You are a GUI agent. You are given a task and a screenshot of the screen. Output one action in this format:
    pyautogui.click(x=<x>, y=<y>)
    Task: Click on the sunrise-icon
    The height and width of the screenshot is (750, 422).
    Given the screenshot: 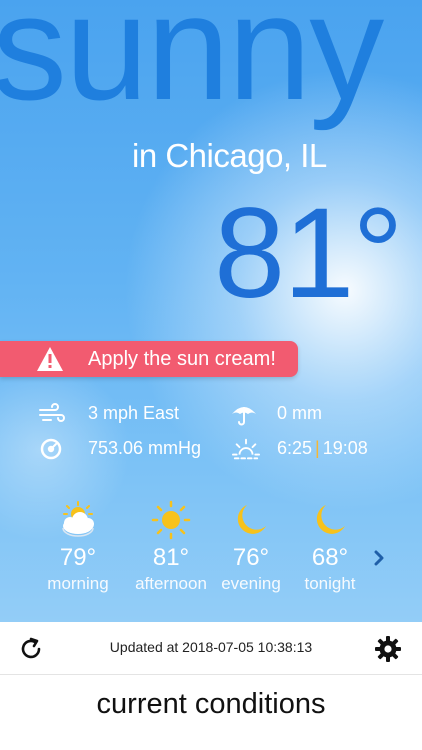 What is the action you would take?
    pyautogui.click(x=246, y=449)
    